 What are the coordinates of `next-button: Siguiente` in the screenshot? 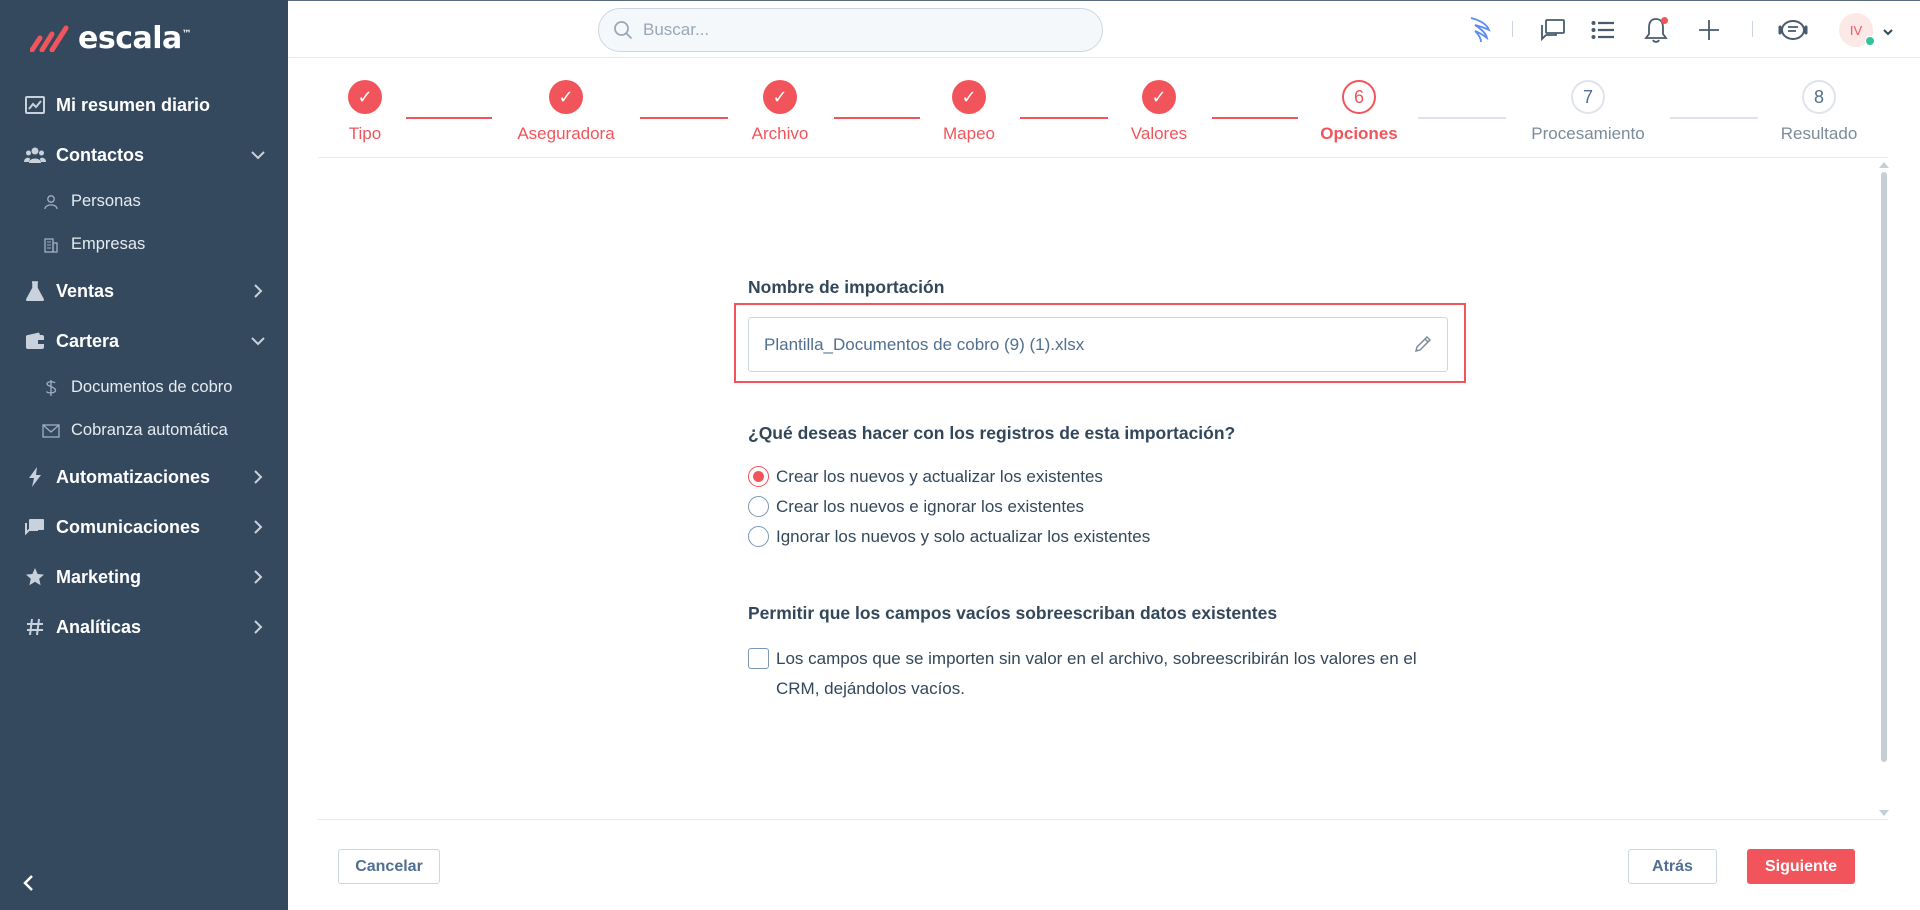 It's located at (1801, 866).